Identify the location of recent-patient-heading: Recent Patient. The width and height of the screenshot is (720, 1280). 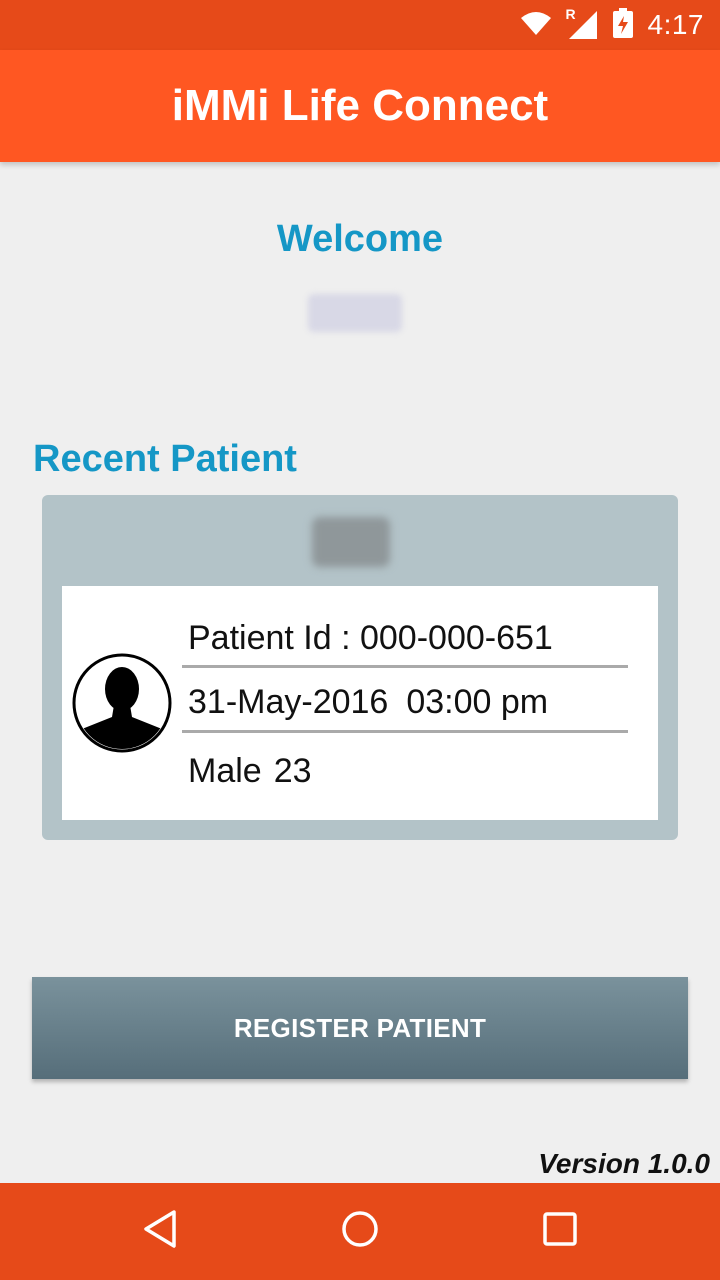
(165, 459).